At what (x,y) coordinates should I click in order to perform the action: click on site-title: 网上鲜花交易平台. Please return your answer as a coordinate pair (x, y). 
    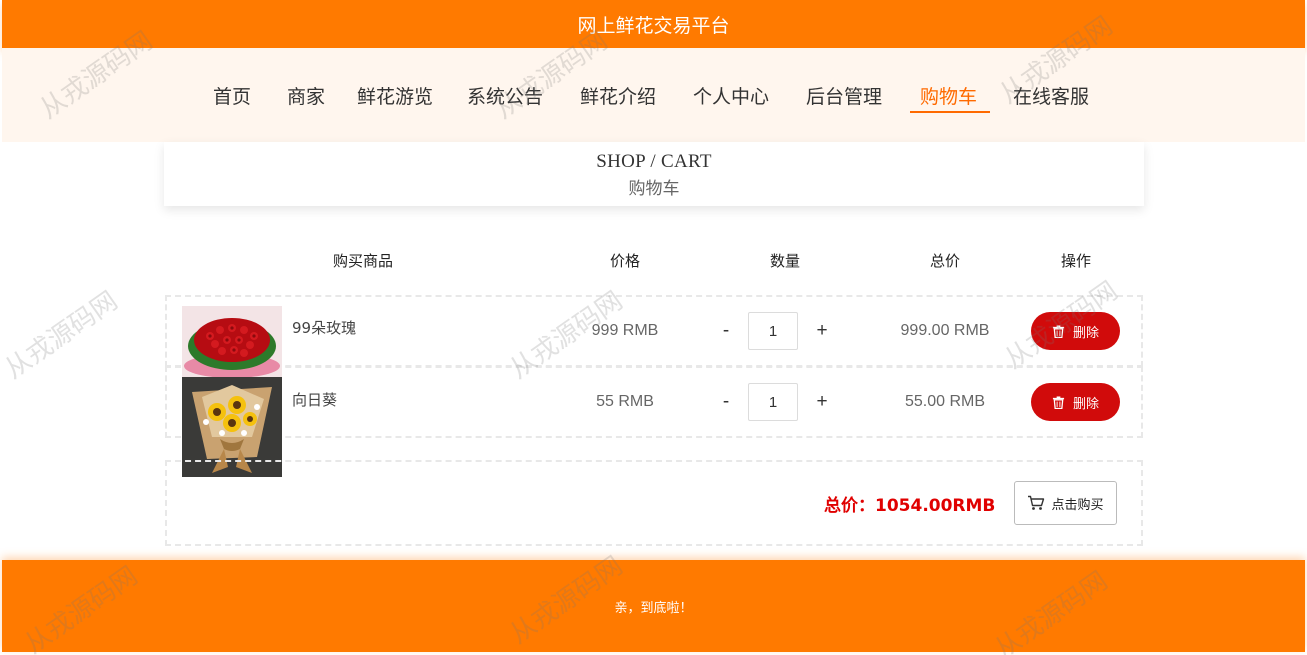
    Looking at the image, I should click on (653, 25).